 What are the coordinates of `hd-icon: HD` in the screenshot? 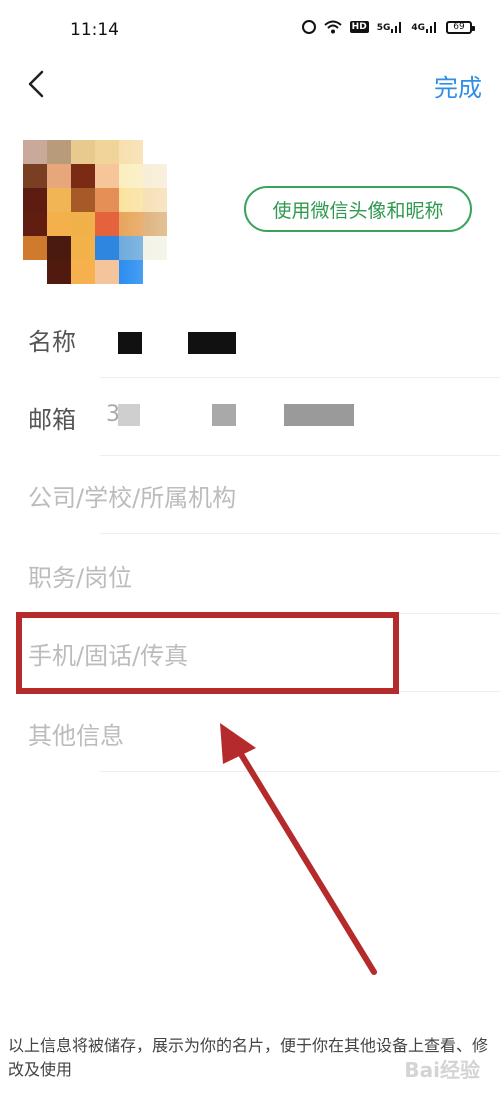 It's located at (359, 27).